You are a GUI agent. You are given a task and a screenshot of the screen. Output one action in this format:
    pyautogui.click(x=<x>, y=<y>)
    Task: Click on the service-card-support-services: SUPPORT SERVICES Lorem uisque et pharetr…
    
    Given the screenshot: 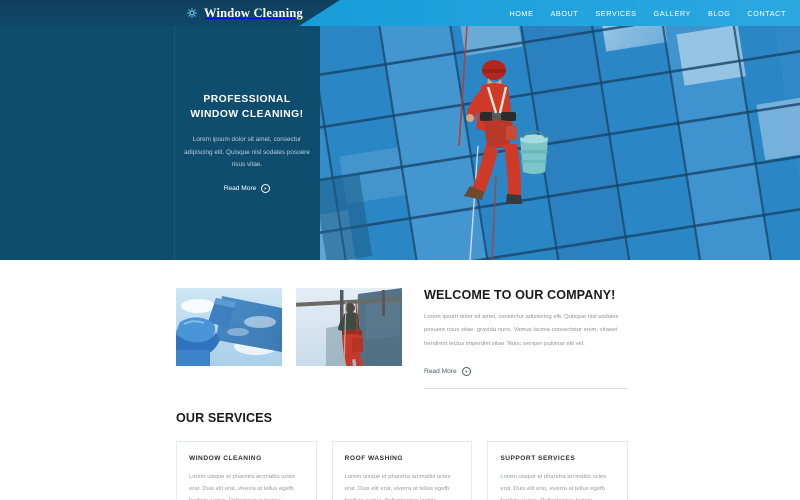 What is the action you would take?
    pyautogui.click(x=558, y=470)
    